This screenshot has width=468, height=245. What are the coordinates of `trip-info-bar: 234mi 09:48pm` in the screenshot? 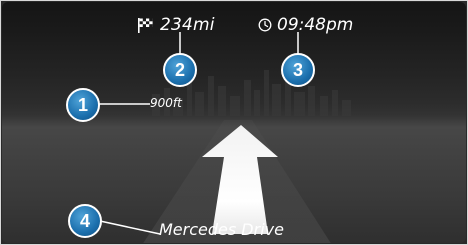 It's located at (234, 25).